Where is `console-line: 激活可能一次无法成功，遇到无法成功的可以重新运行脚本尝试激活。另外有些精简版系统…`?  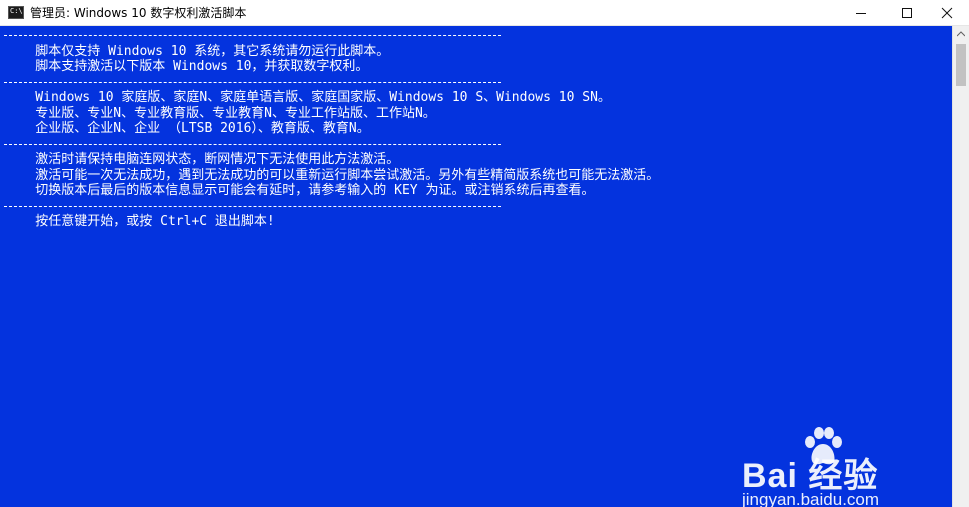
console-line: 激活可能一次无法成功，遇到无法成功的可以重新运行脚本尝试激活。另外有些精简版系统… is located at coordinates (332, 175).